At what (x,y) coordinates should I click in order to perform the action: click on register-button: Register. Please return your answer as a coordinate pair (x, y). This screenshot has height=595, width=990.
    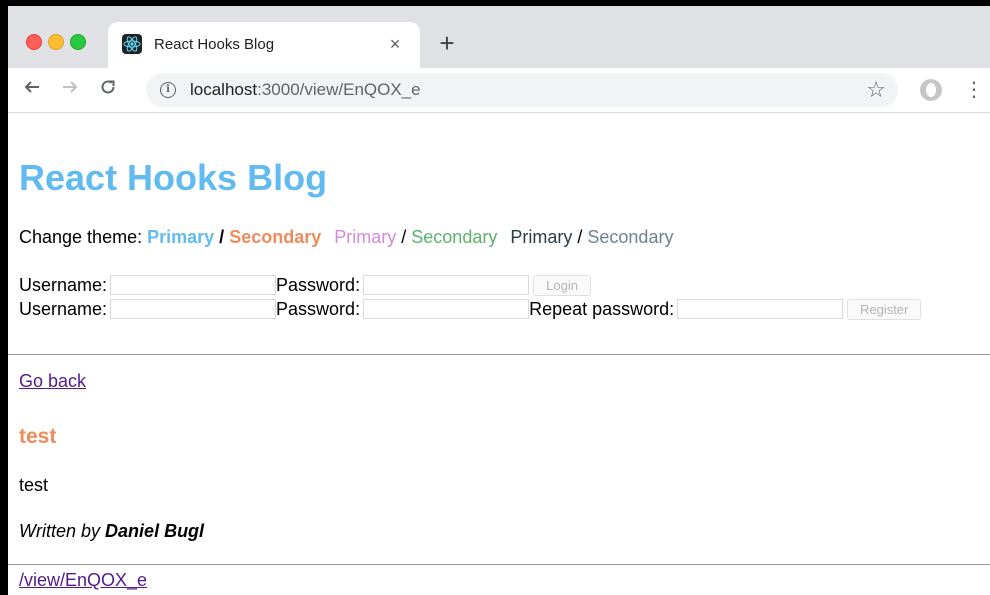
    Looking at the image, I should click on (884, 309).